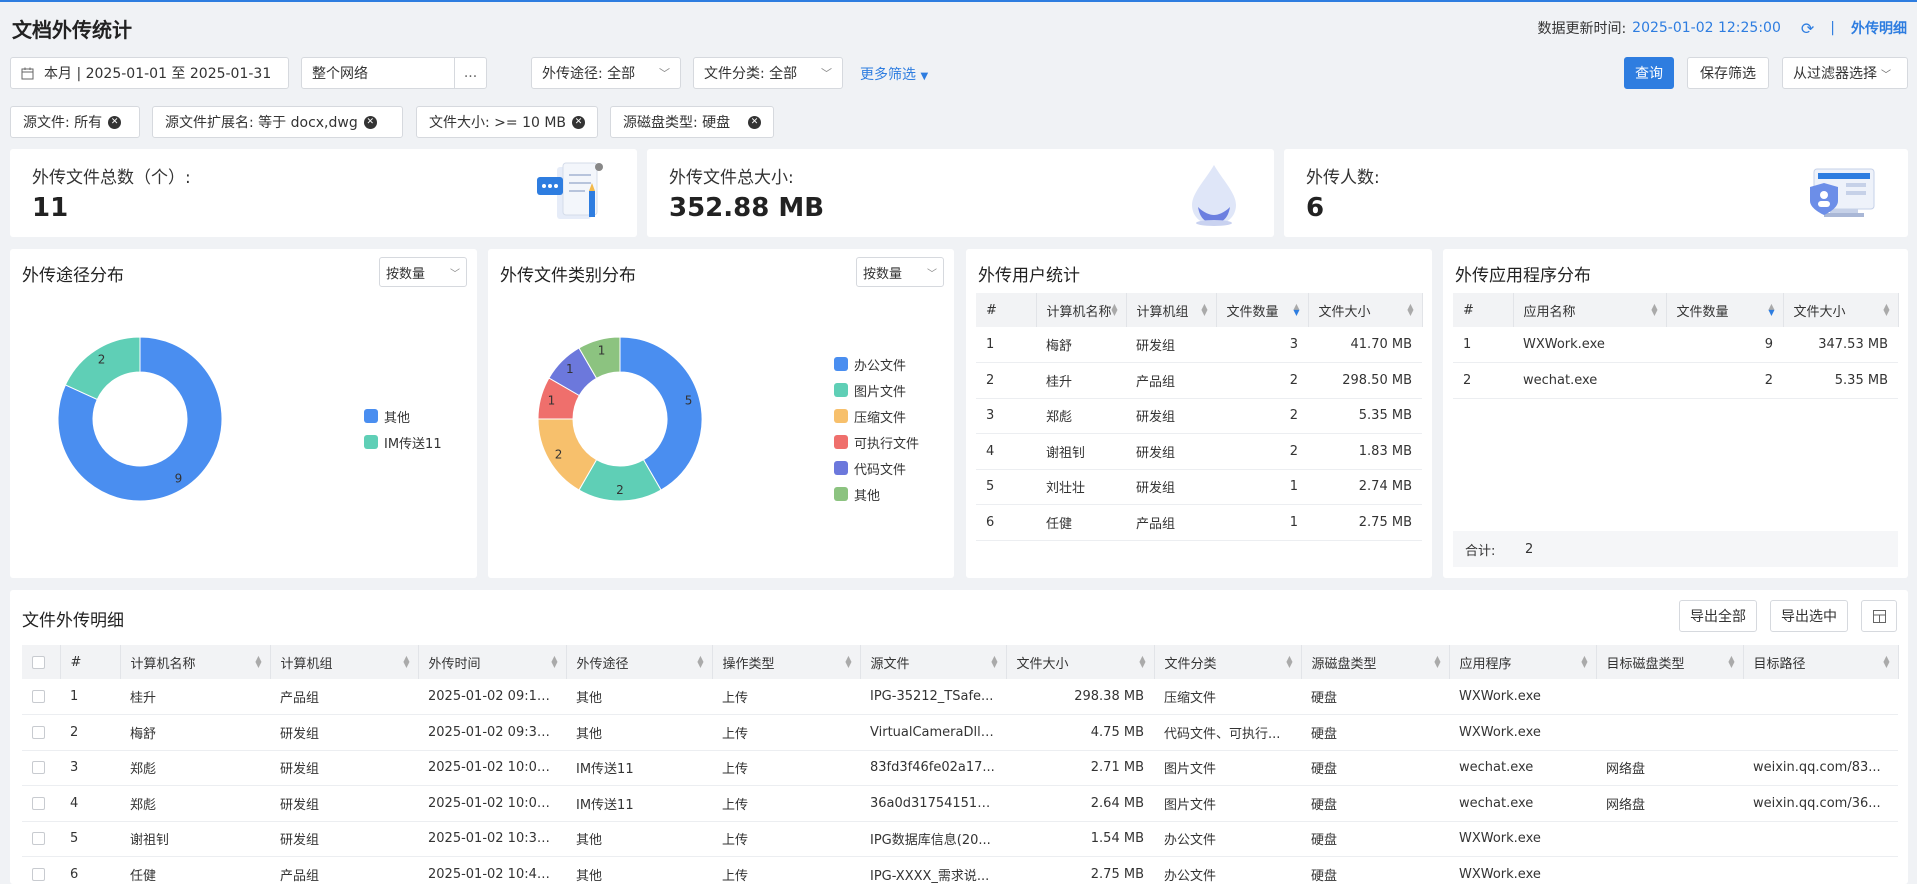 This screenshot has height=884, width=1917. I want to click on column-header: 应用程序 ▲ ▼, so click(1523, 662).